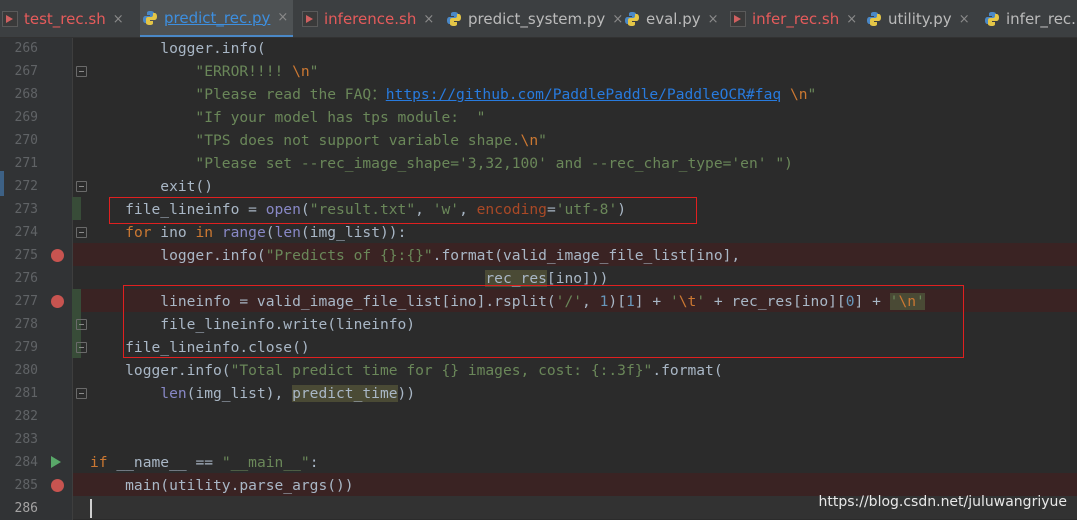 This screenshot has width=1077, height=520. I want to click on tab-label: infer_rec.sh, so click(796, 19).